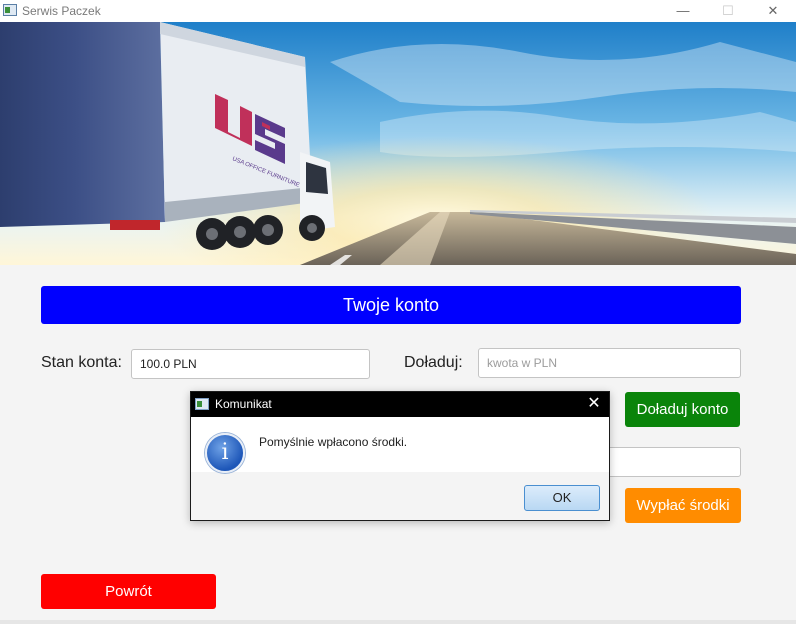  Describe the element at coordinates (333, 442) in the screenshot. I see `dialog-message: Pomyślnie wpłacono środki.` at that location.